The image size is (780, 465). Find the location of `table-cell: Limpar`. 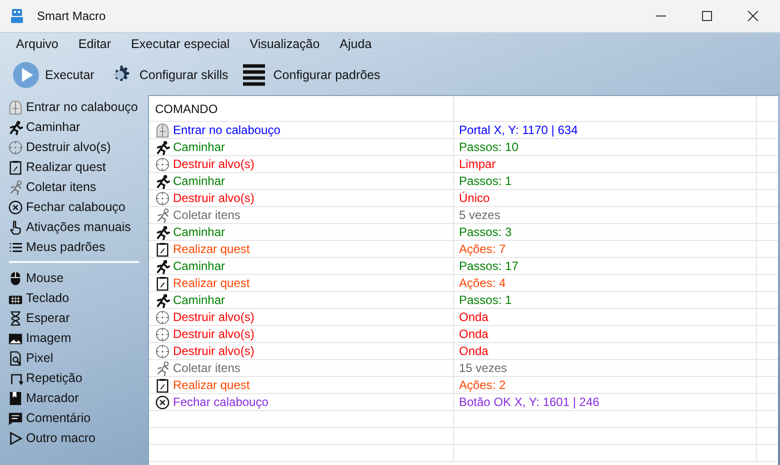

table-cell: Limpar is located at coordinates (605, 164).